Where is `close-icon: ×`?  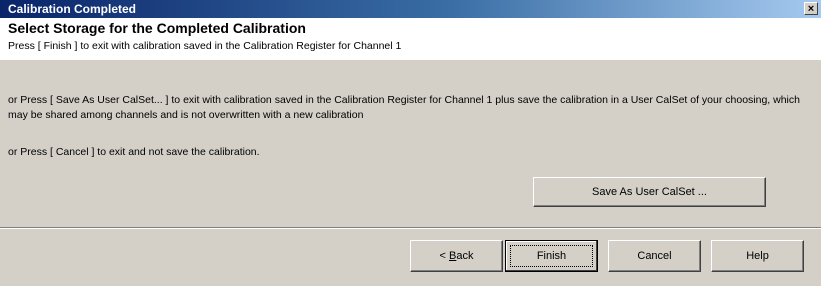
close-icon: × is located at coordinates (811, 8).